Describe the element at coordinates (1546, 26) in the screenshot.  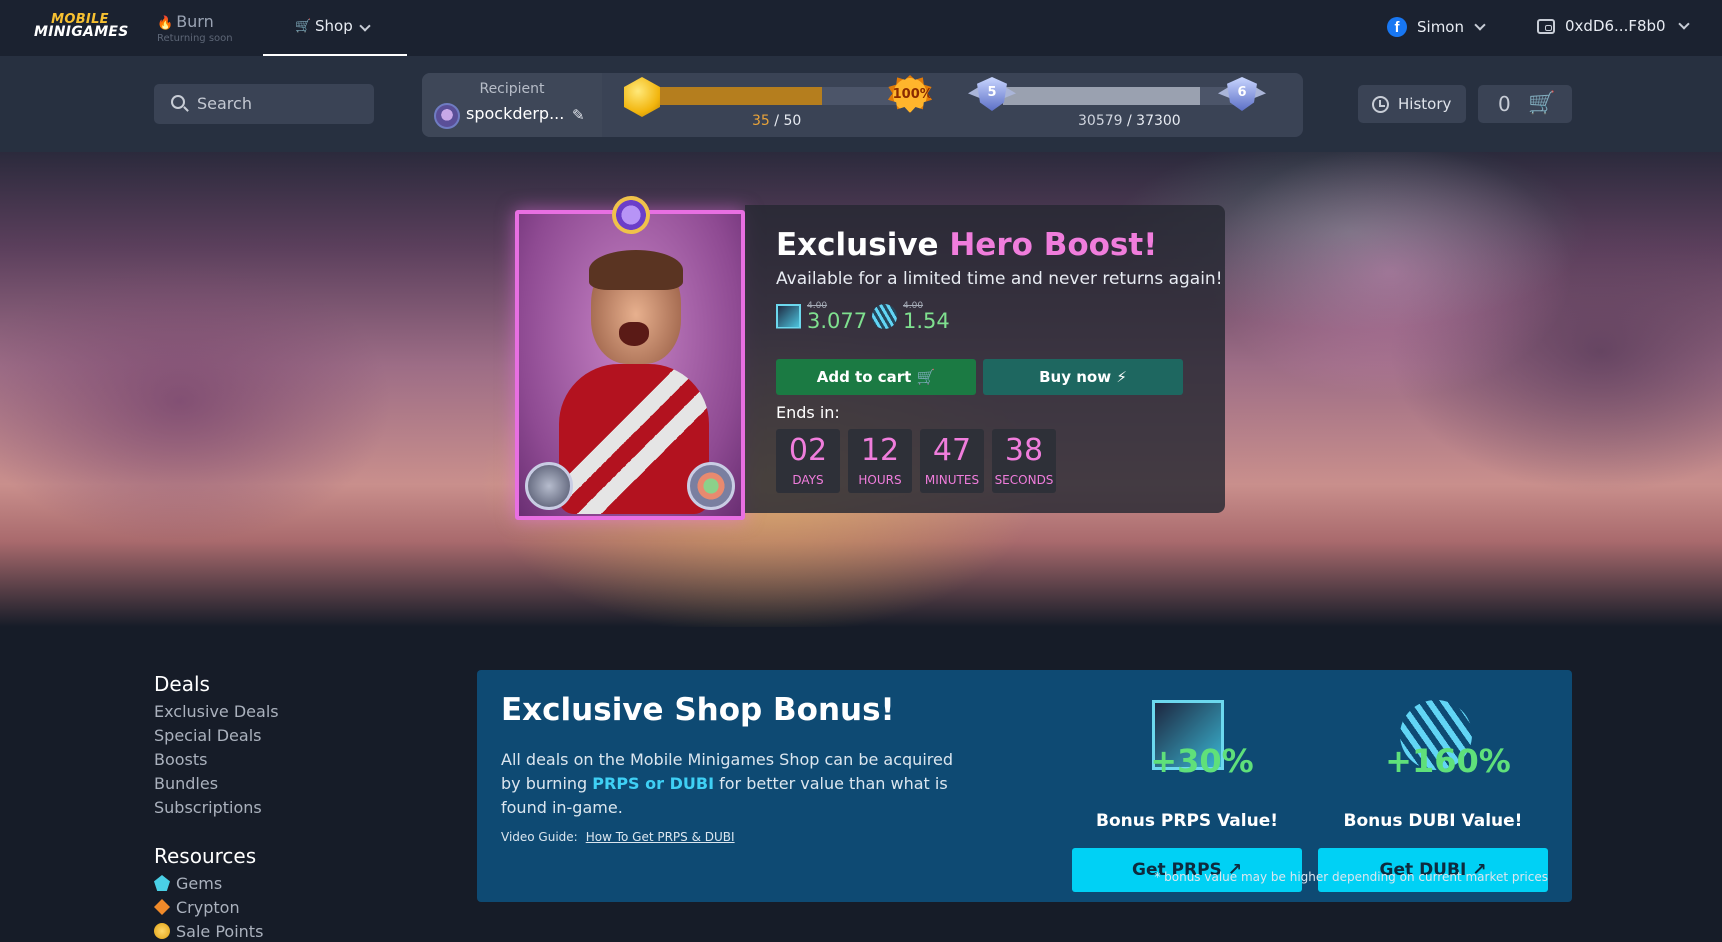
I see `wallet-icon` at that location.